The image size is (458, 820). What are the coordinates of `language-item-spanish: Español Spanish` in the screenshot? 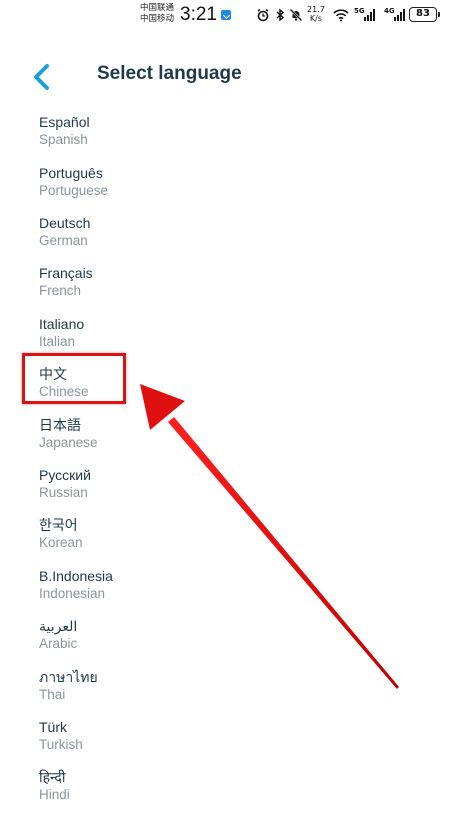 It's located at (189, 135).